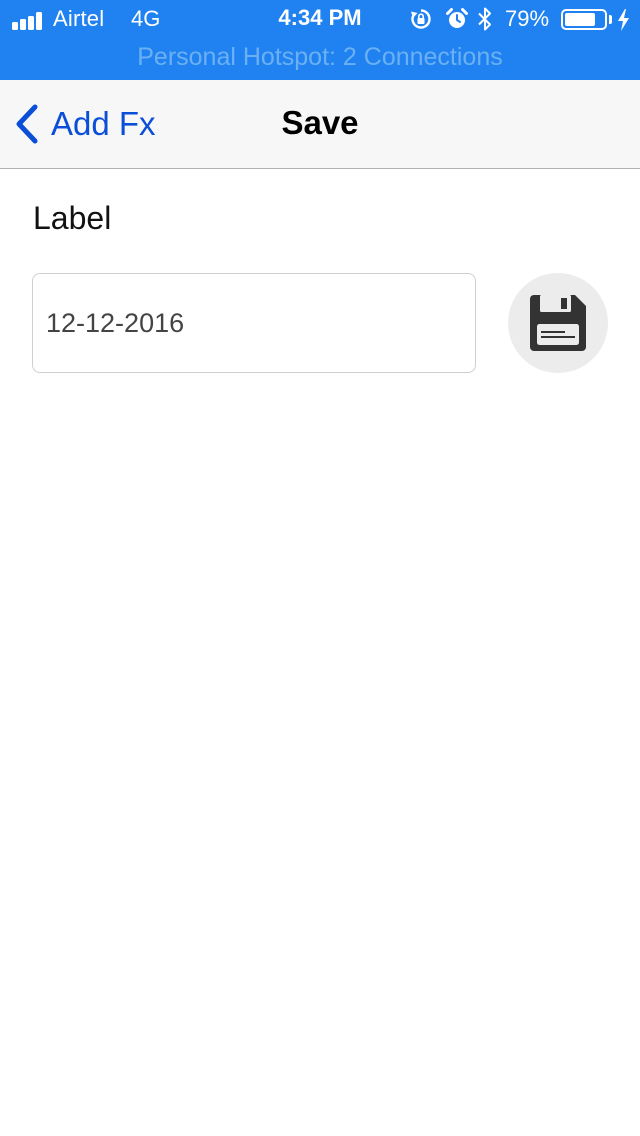 This screenshot has width=640, height=1136. I want to click on back-button: Add Fx, so click(85, 124).